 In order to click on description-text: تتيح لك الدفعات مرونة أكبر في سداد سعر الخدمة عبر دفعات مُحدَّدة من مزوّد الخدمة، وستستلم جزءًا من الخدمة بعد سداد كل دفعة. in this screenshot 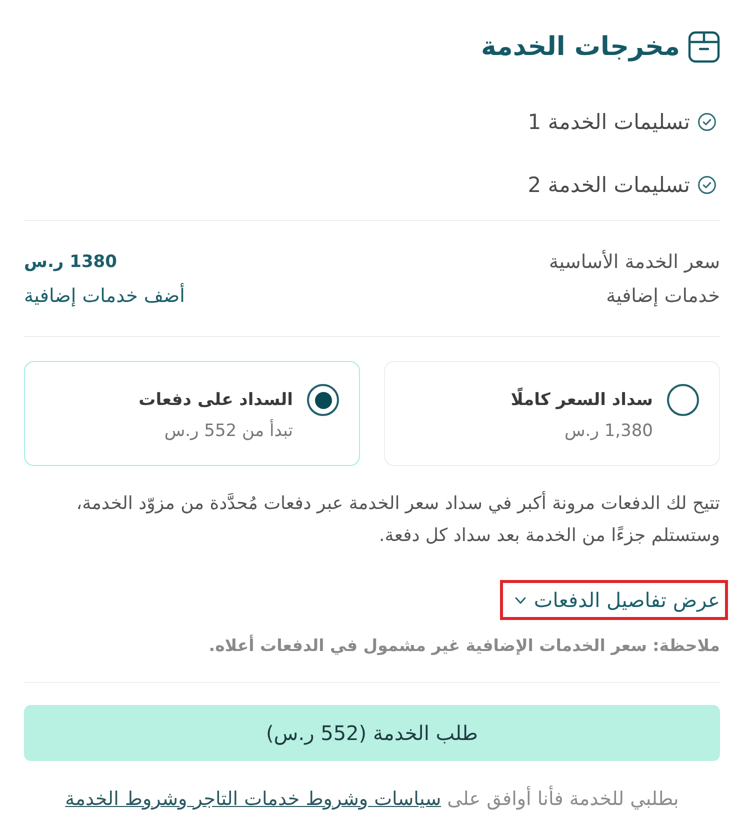, I will do `click(397, 519)`.